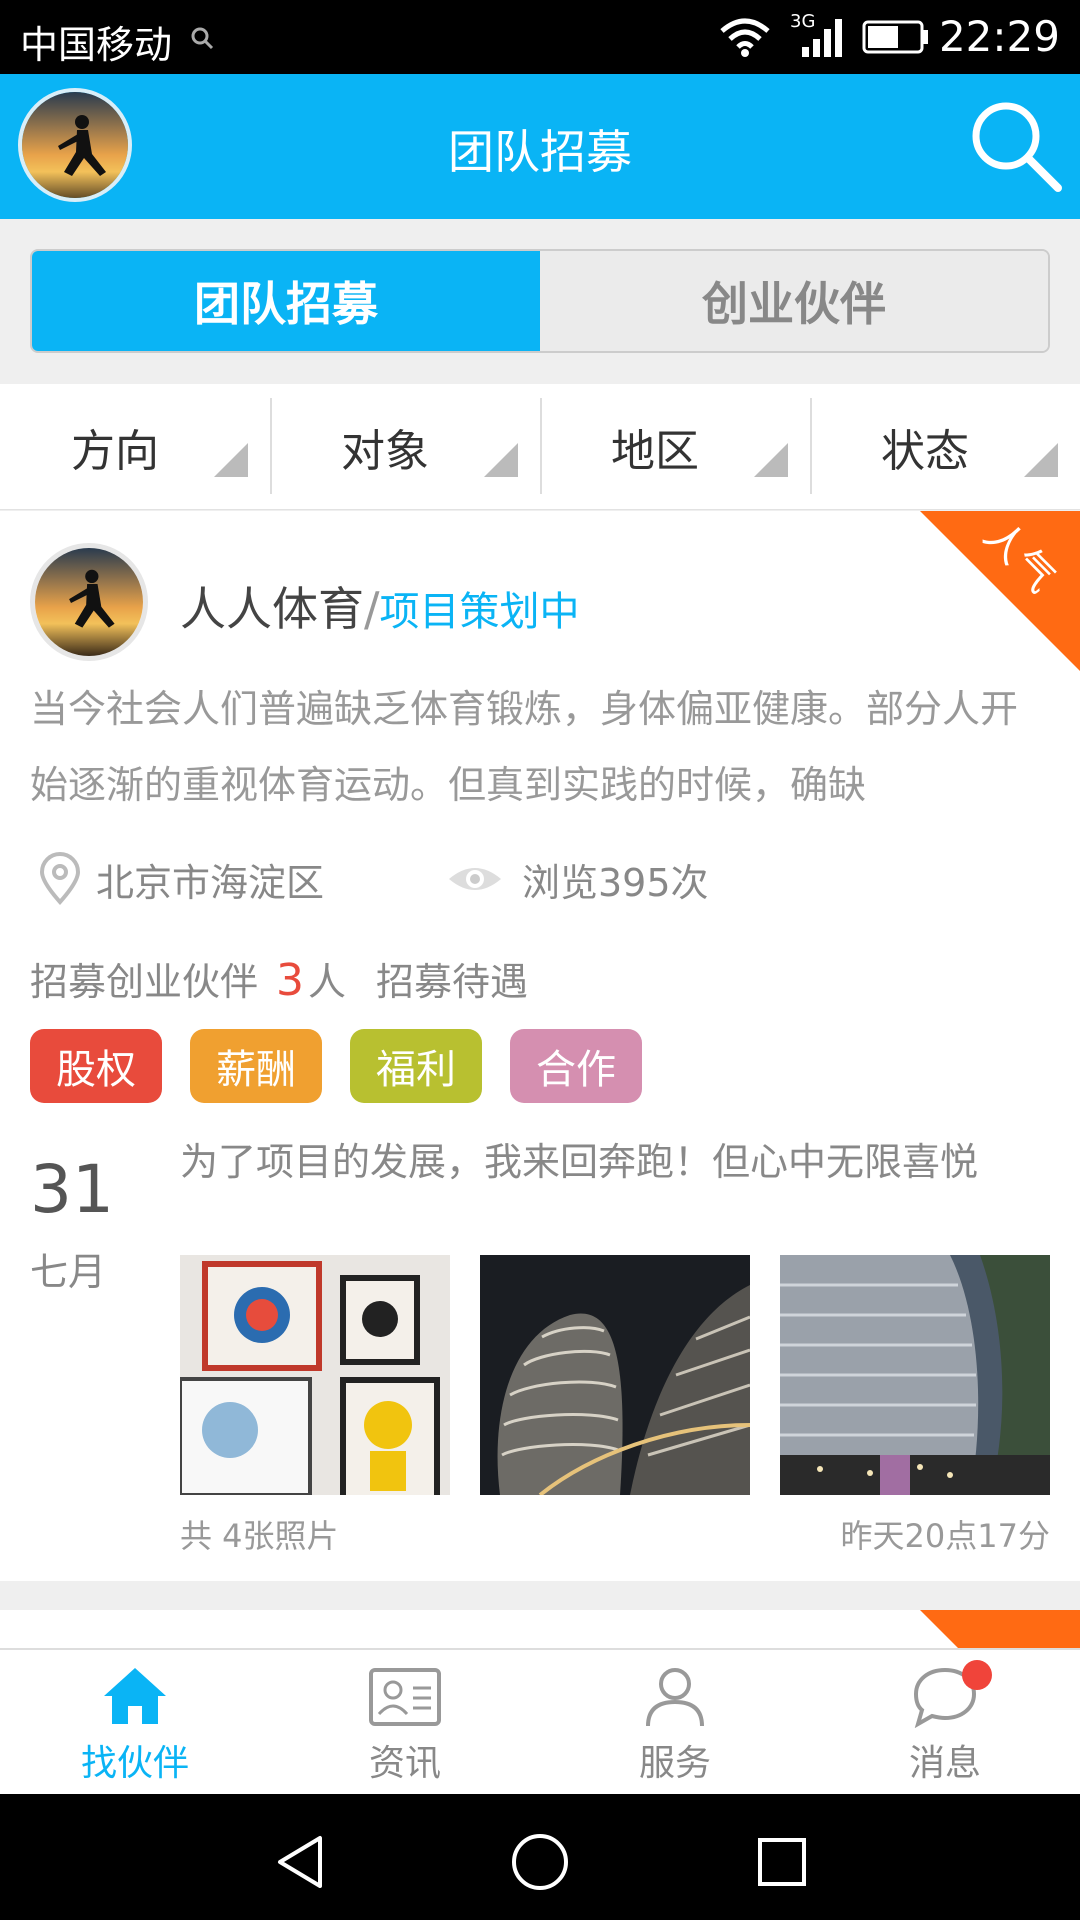  Describe the element at coordinates (385, 451) in the screenshot. I see `filter-label: 对象` at that location.